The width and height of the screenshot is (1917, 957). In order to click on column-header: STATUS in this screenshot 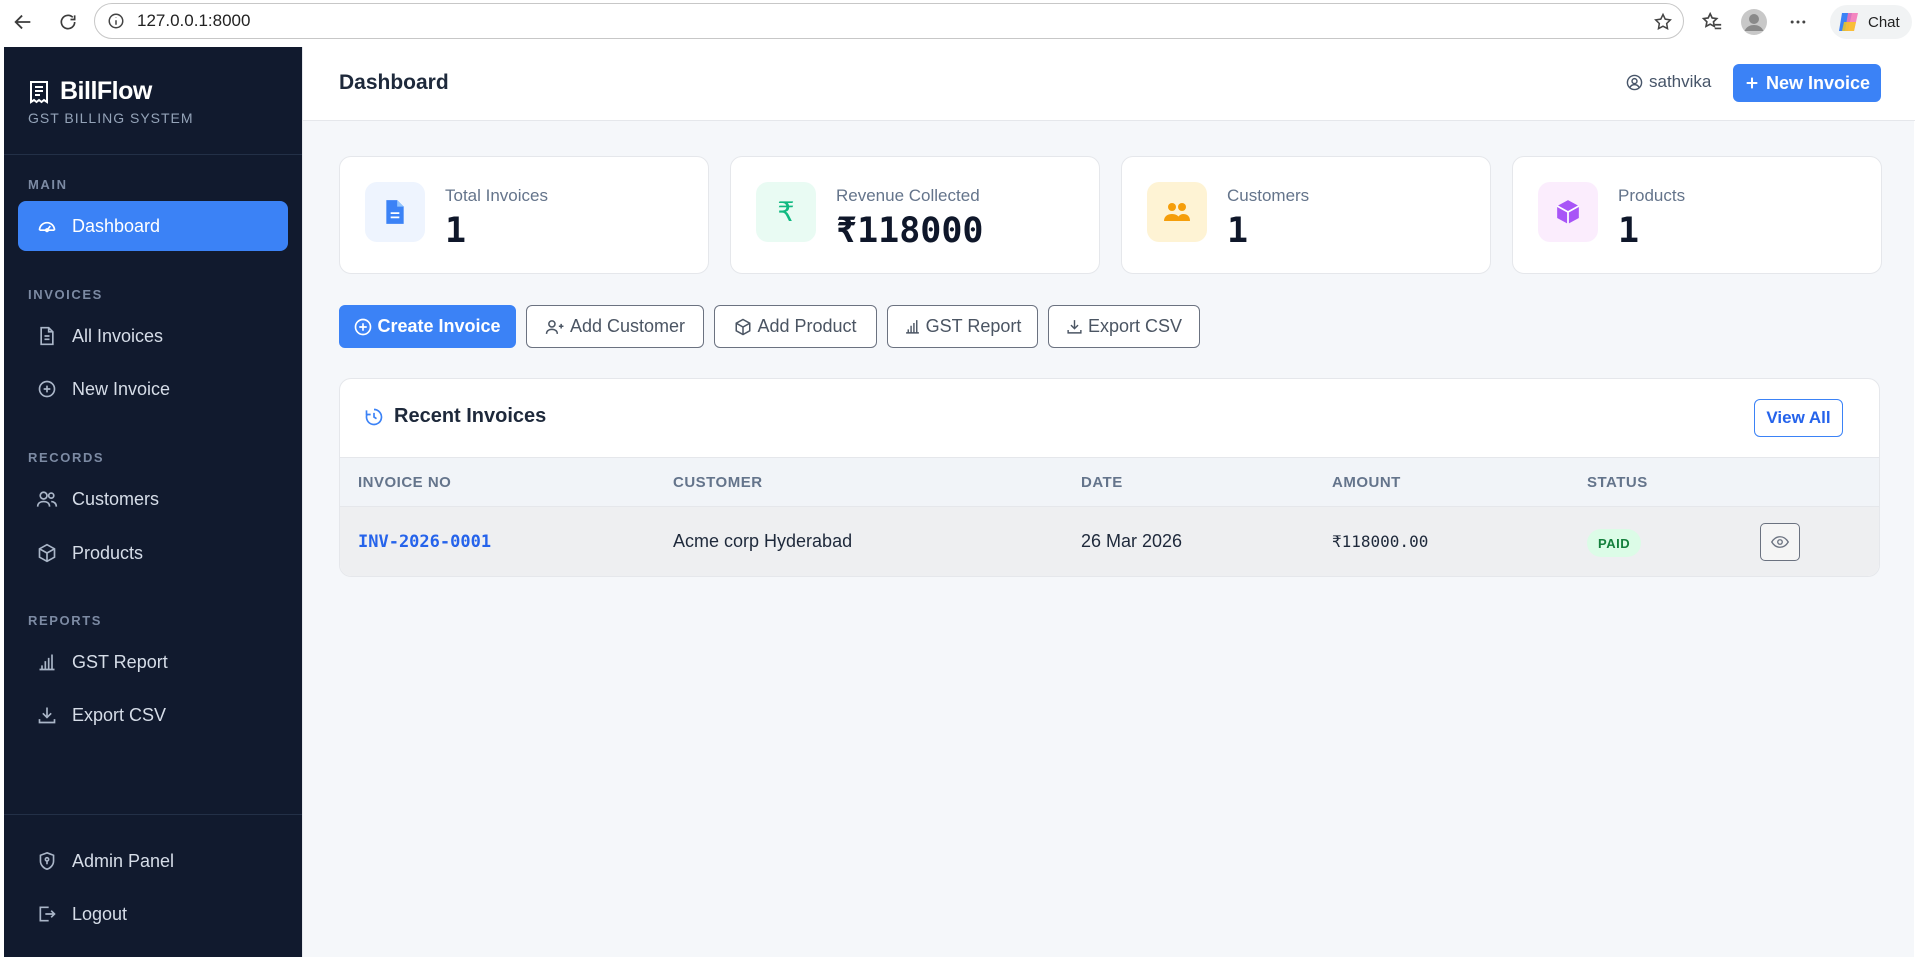, I will do `click(1617, 482)`.